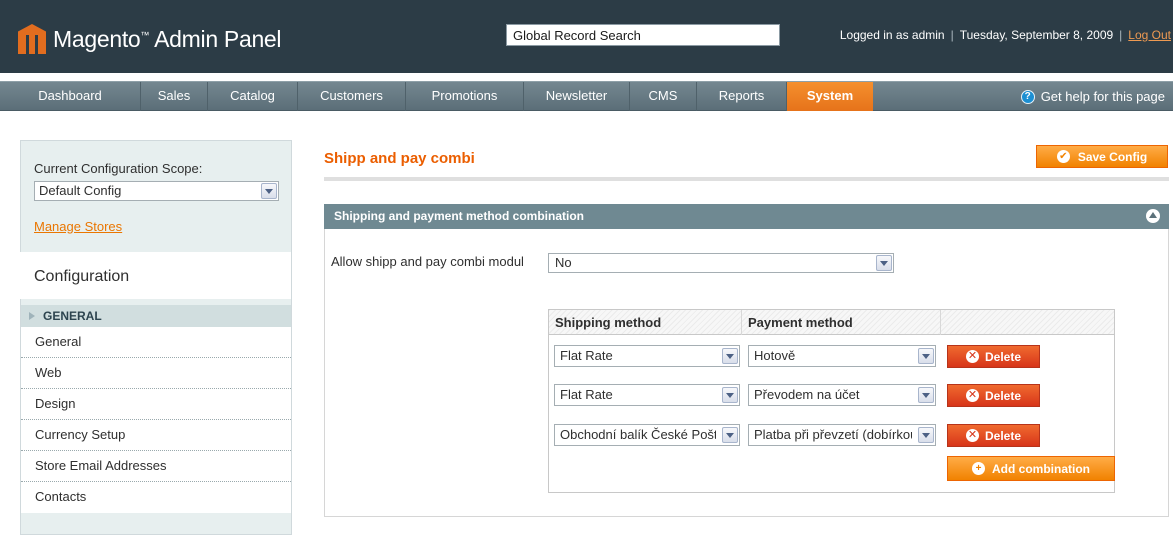 This screenshot has height=535, width=1173. I want to click on manage-stores-link: Manage Stores, so click(78, 226).